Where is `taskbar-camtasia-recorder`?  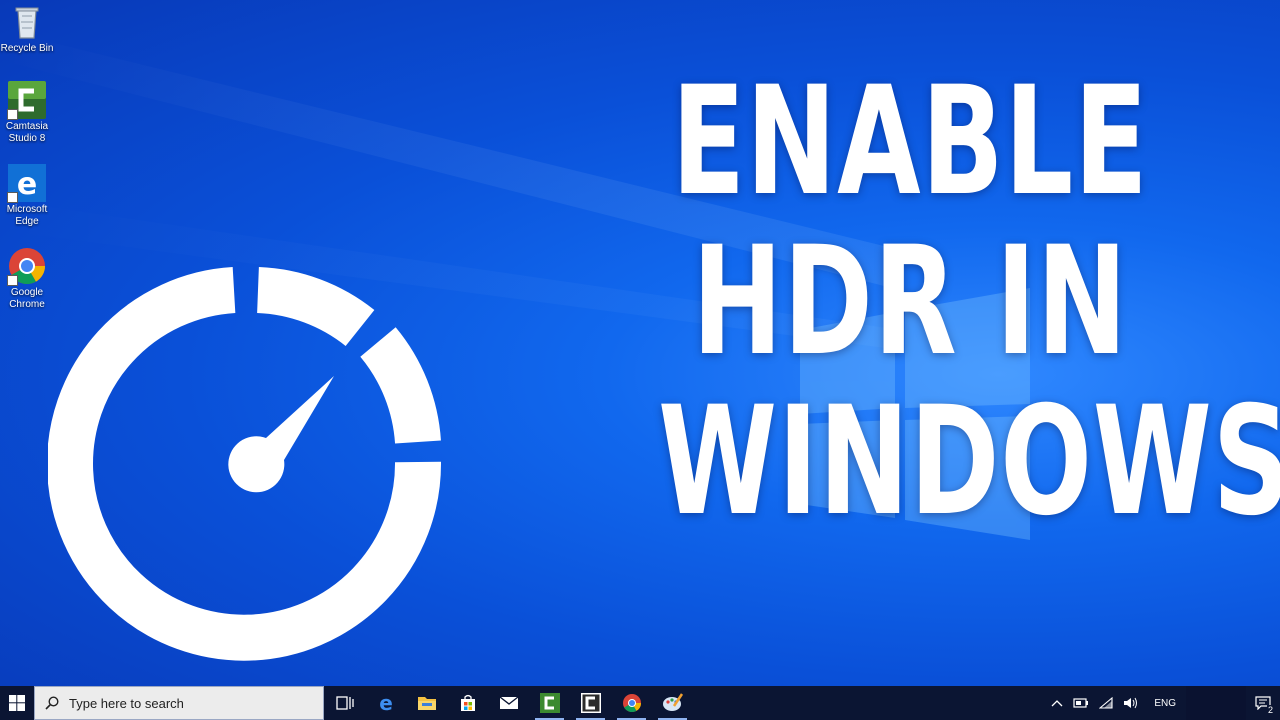
taskbar-camtasia-recorder is located at coordinates (549, 703).